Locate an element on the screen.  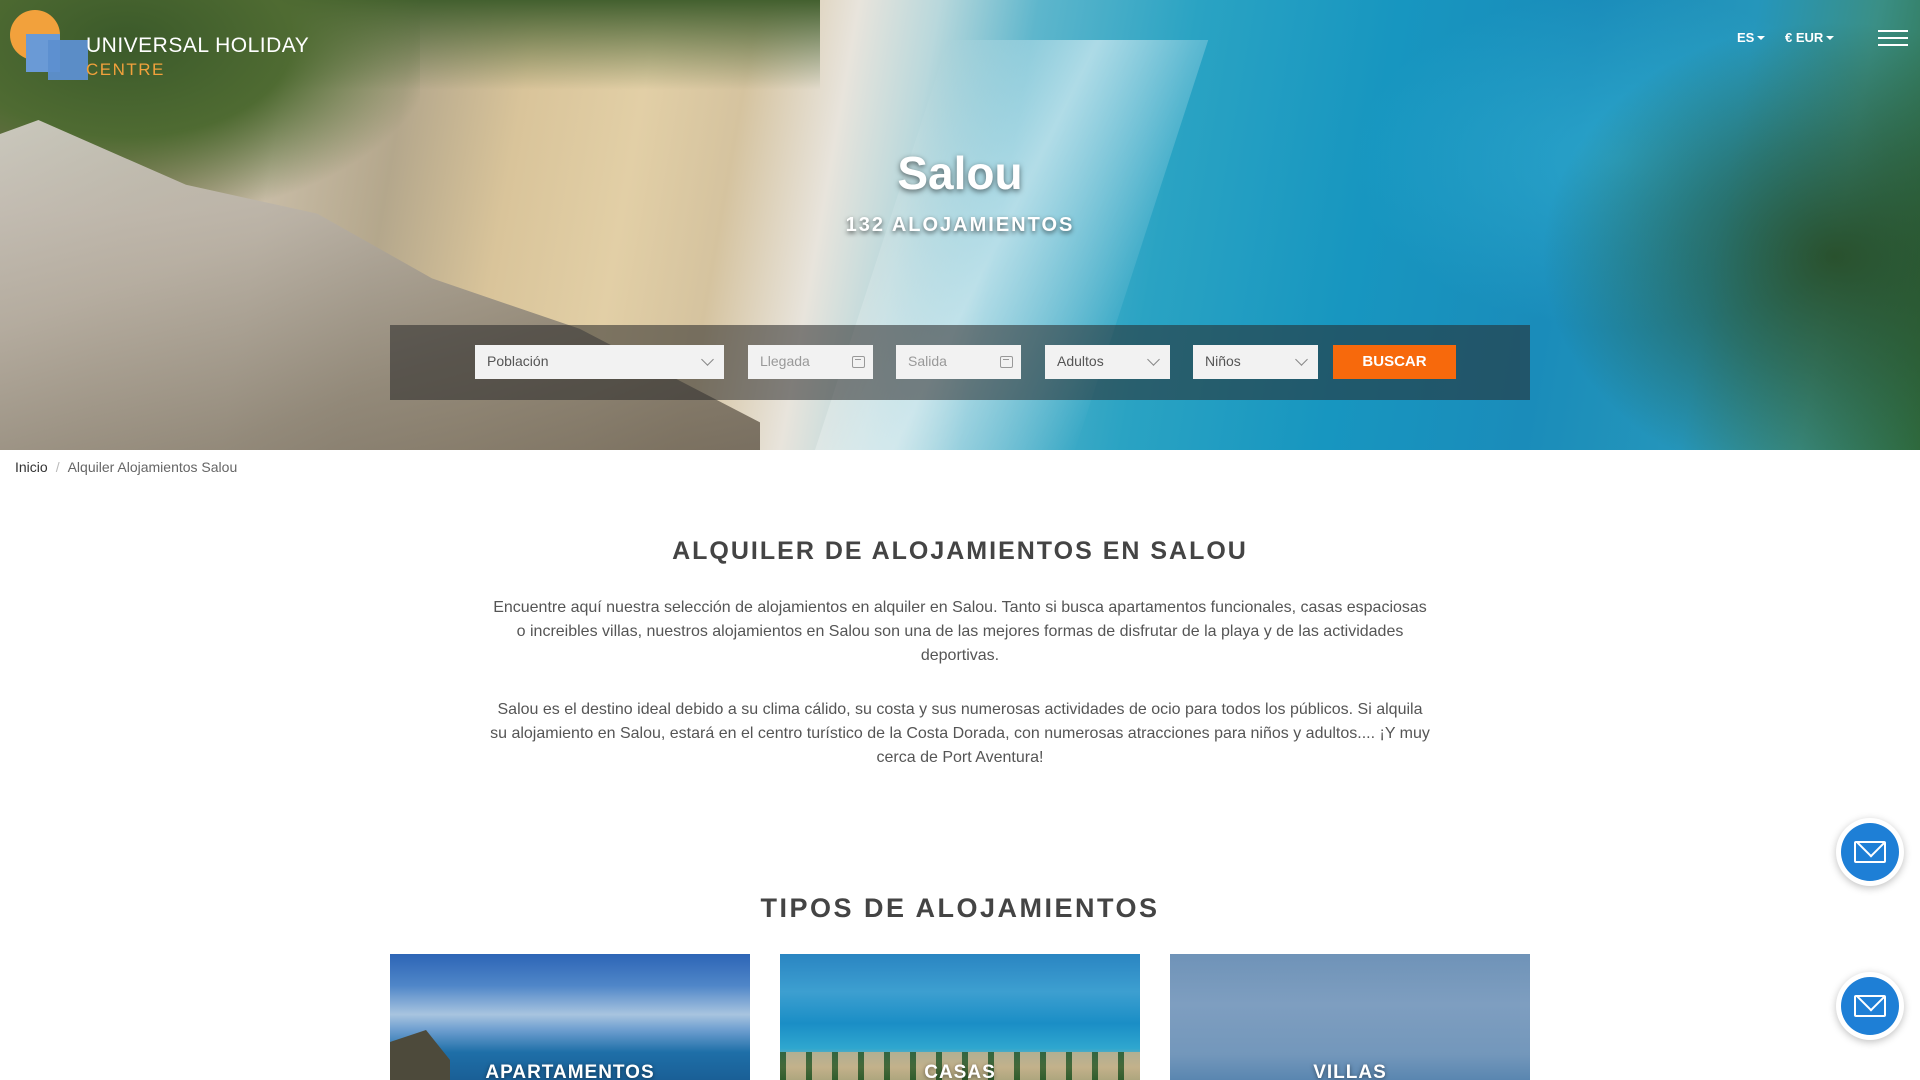
breadcrumb-current: Alquiler Alojamientos Salou is located at coordinates (152, 467).